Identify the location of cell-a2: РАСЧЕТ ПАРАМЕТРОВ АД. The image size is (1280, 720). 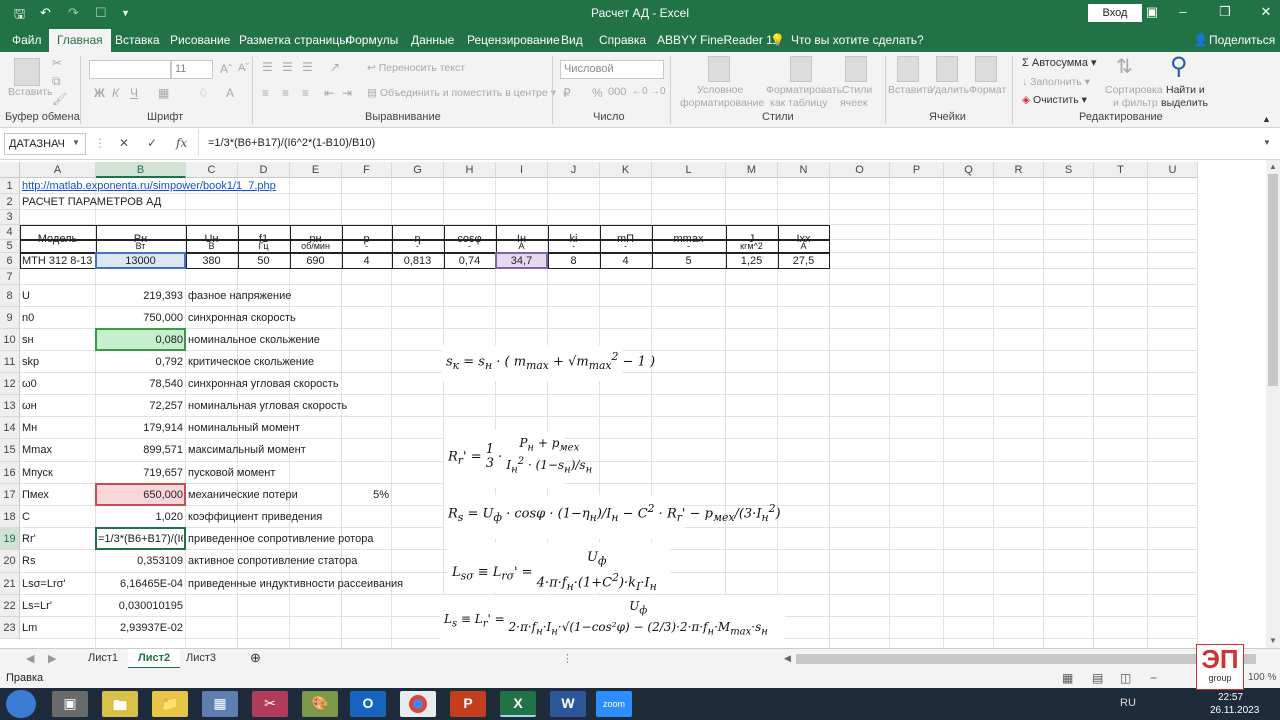
(219, 202).